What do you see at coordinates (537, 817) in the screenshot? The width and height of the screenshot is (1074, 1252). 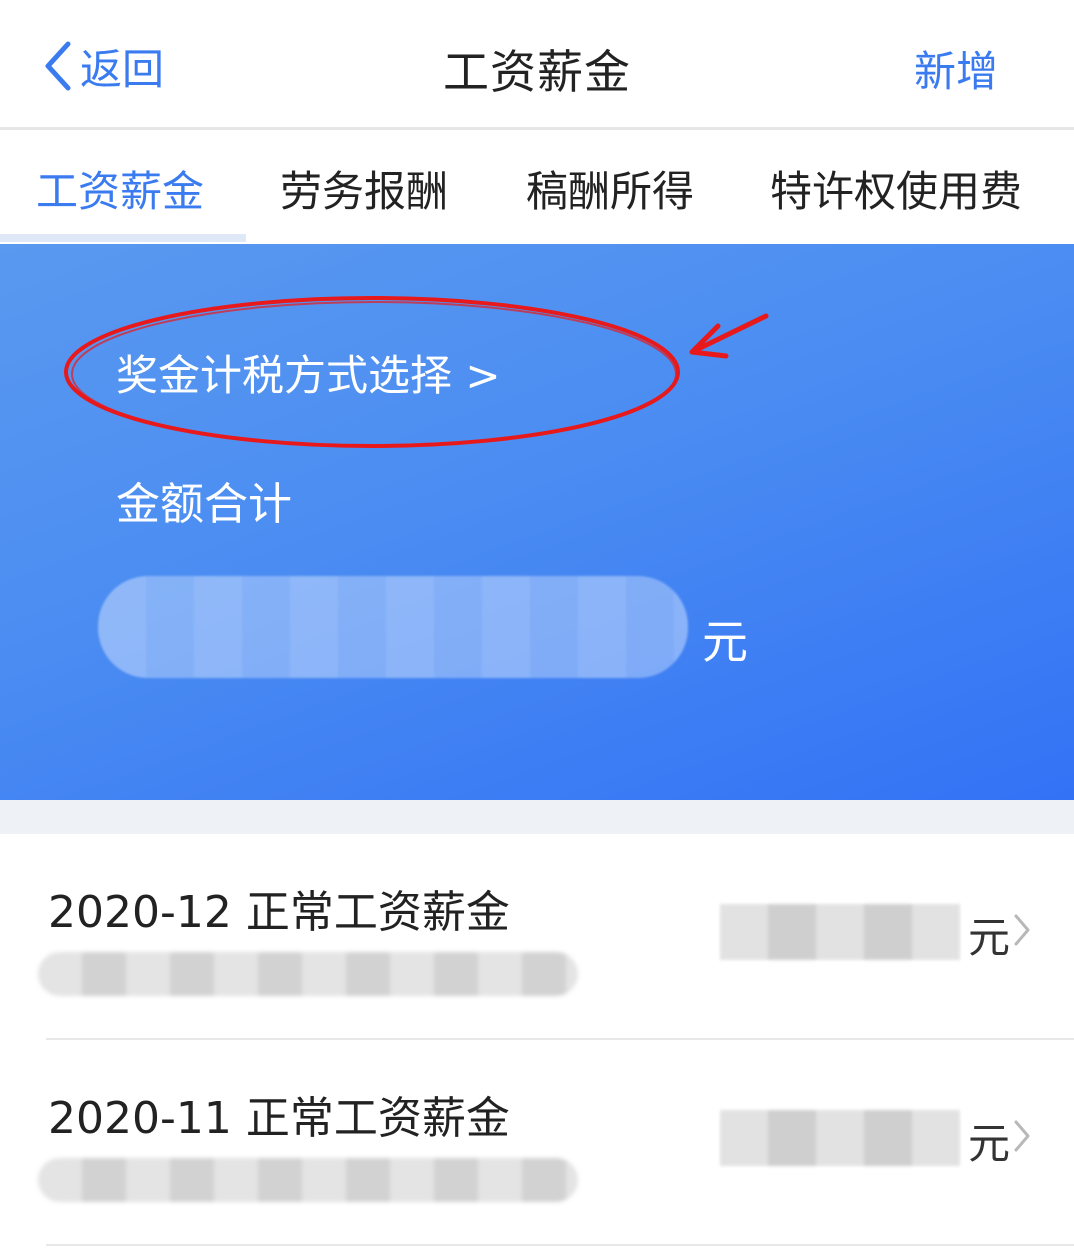 I see `section-divider` at bounding box center [537, 817].